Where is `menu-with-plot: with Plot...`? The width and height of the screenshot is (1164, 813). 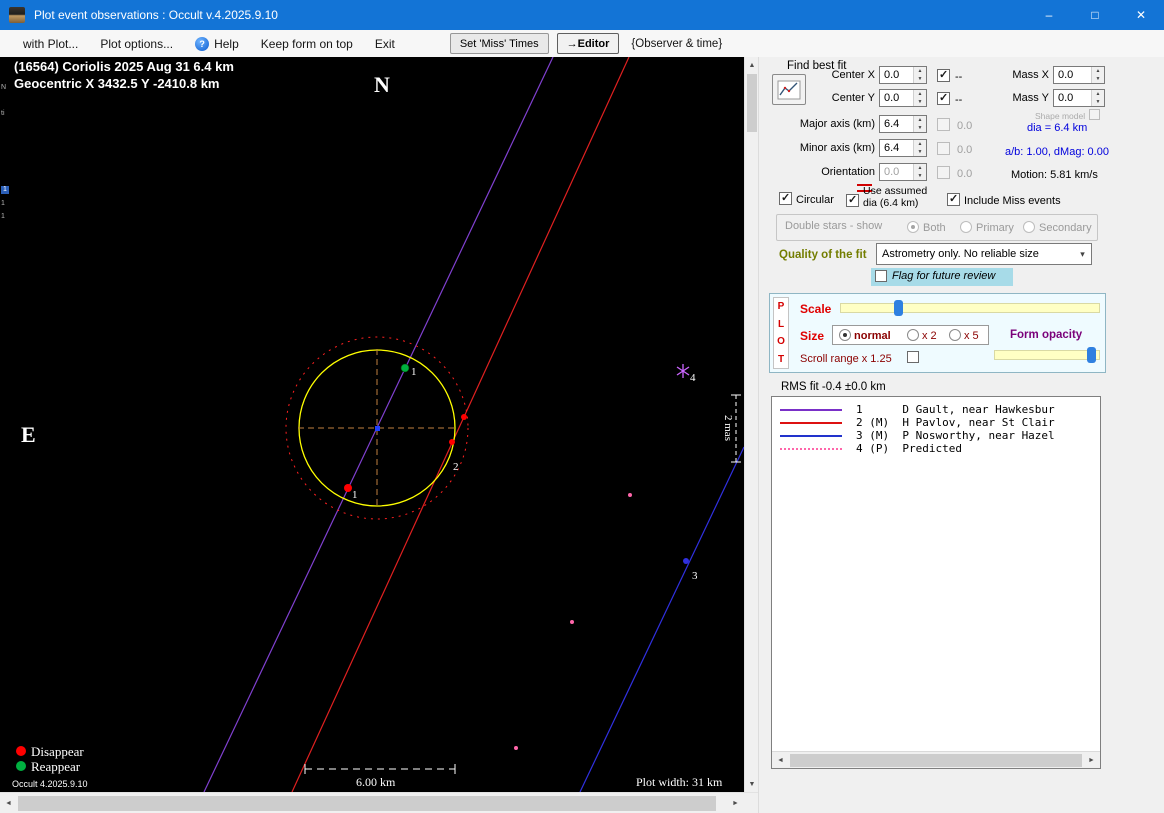 menu-with-plot: with Plot... is located at coordinates (50, 44).